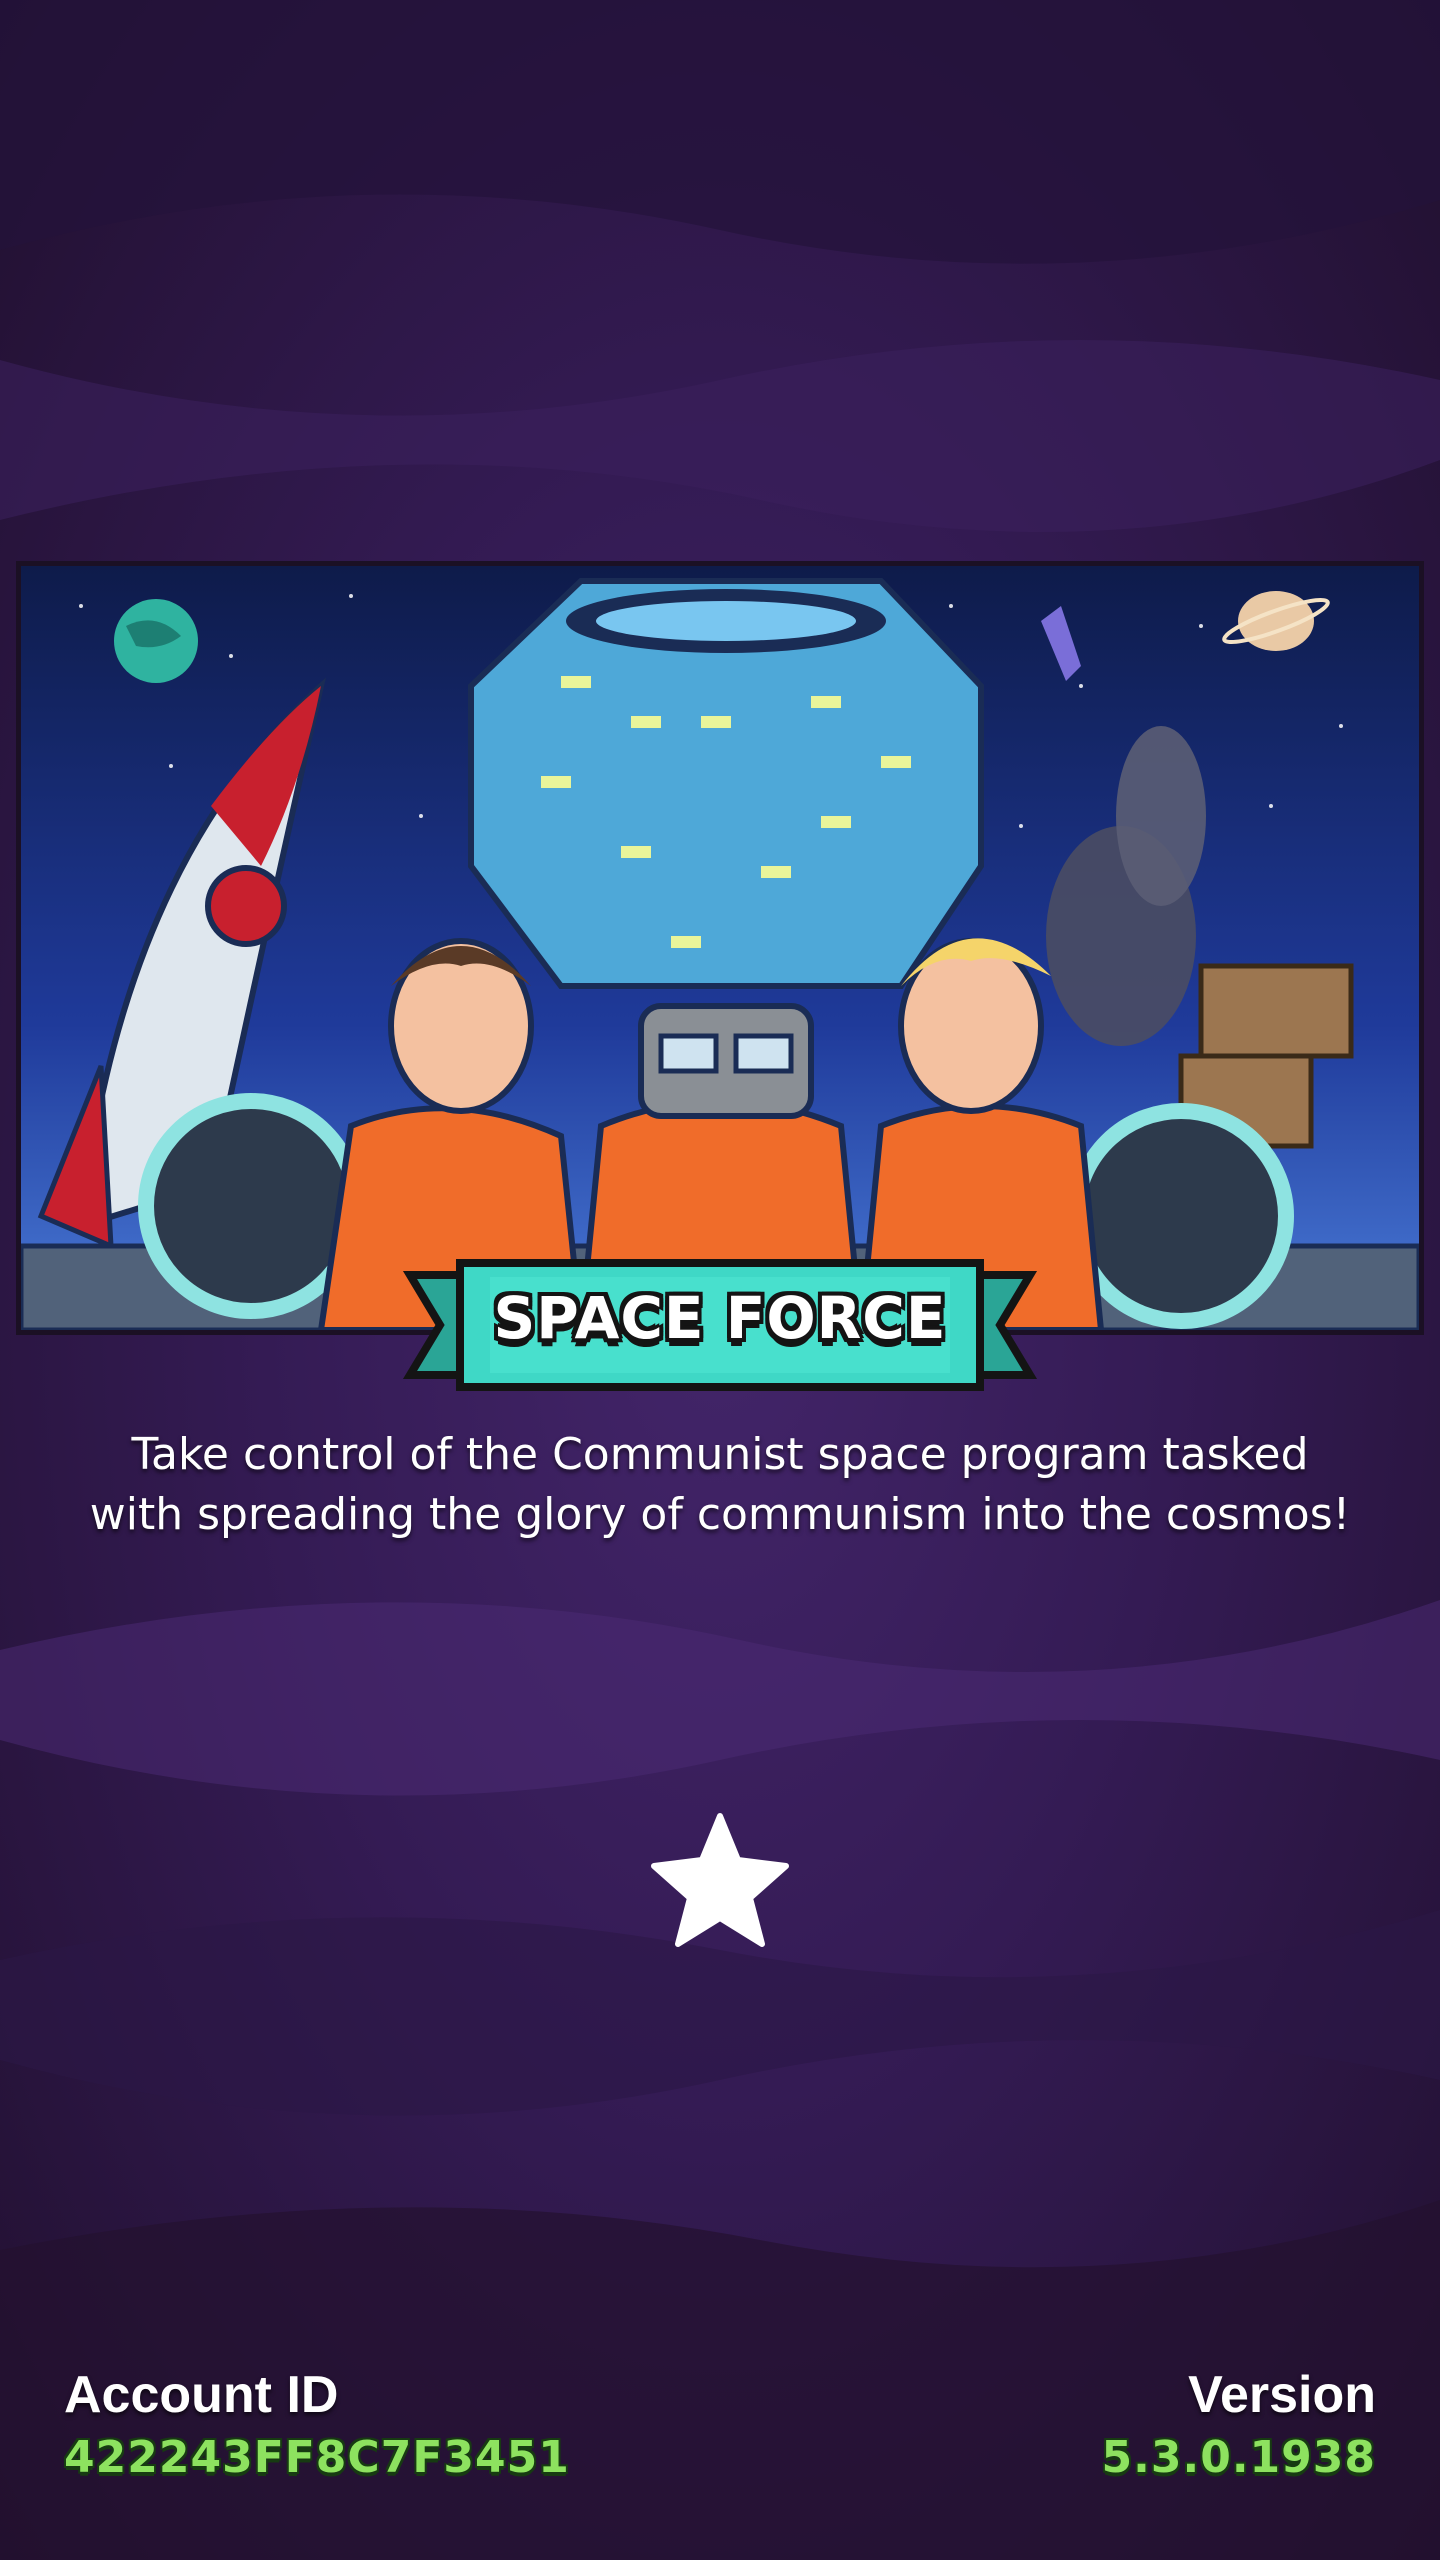  I want to click on account-id-value: 422243FF8C7F3451, so click(317, 2457).